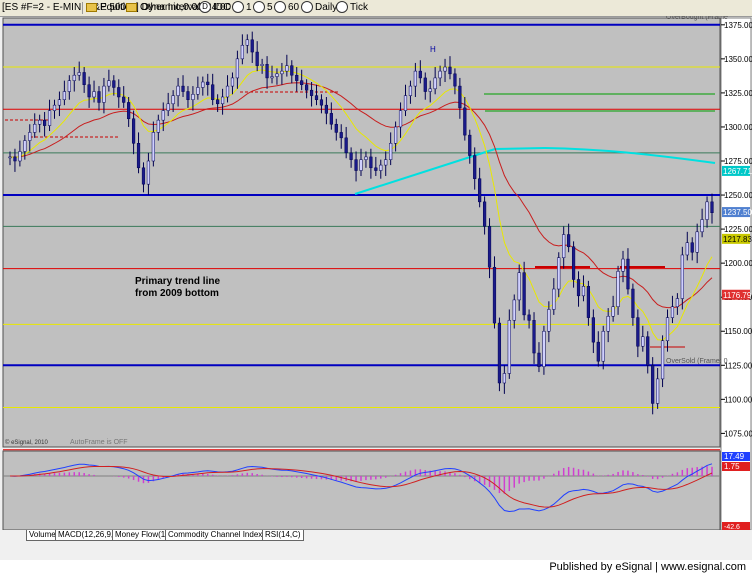 The width and height of the screenshot is (752, 575). I want to click on tick-label: Tick, so click(359, 7).